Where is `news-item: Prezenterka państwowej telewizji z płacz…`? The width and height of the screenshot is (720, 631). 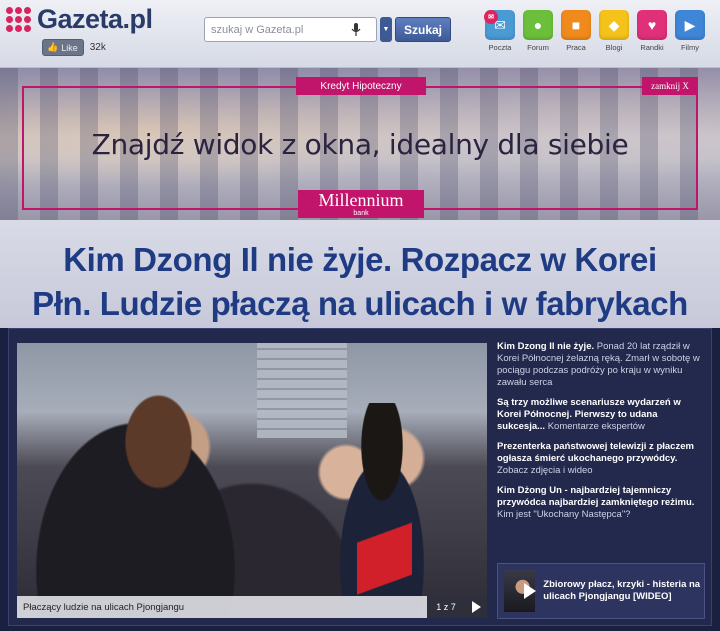
news-item: Prezenterka państwowej telewizji z płacz… is located at coordinates (602, 459).